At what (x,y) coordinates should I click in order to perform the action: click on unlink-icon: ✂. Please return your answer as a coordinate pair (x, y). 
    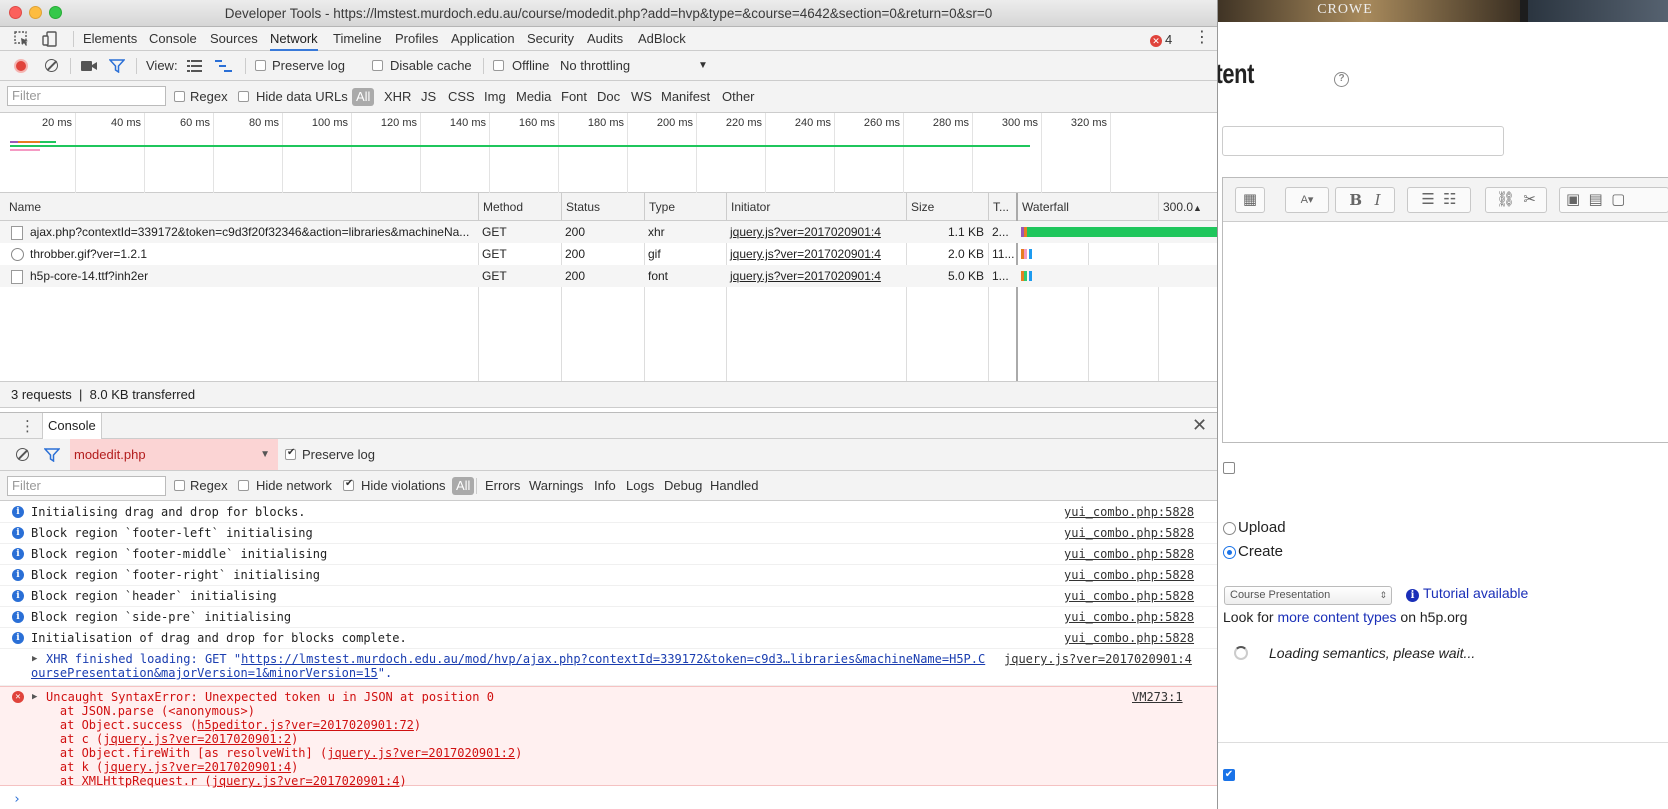
    Looking at the image, I should click on (1529, 199).